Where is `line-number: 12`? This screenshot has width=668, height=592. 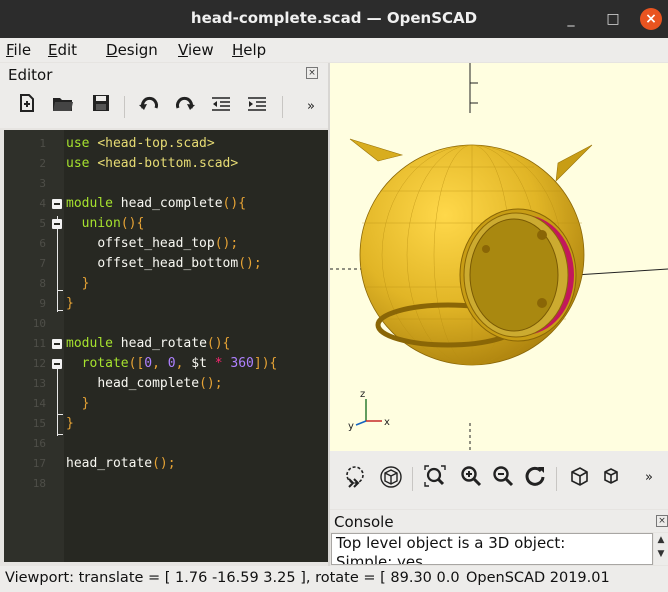 line-number: 12 is located at coordinates (39, 363).